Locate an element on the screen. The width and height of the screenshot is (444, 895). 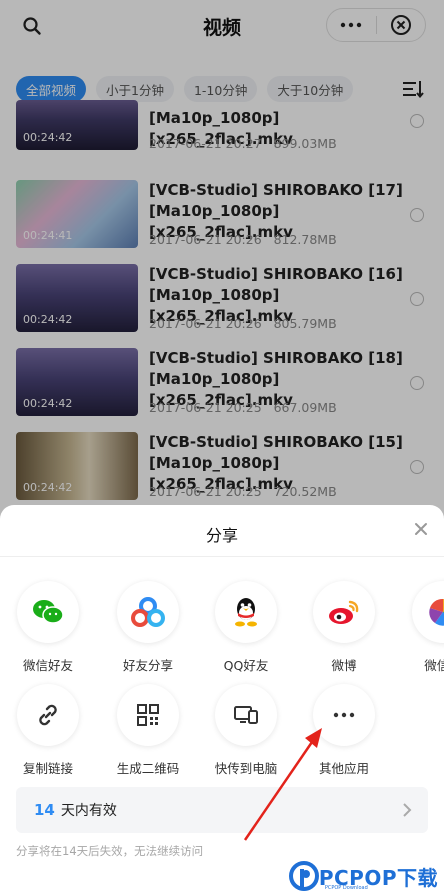
share-label: 快传到电脑 is located at coordinates (246, 768).